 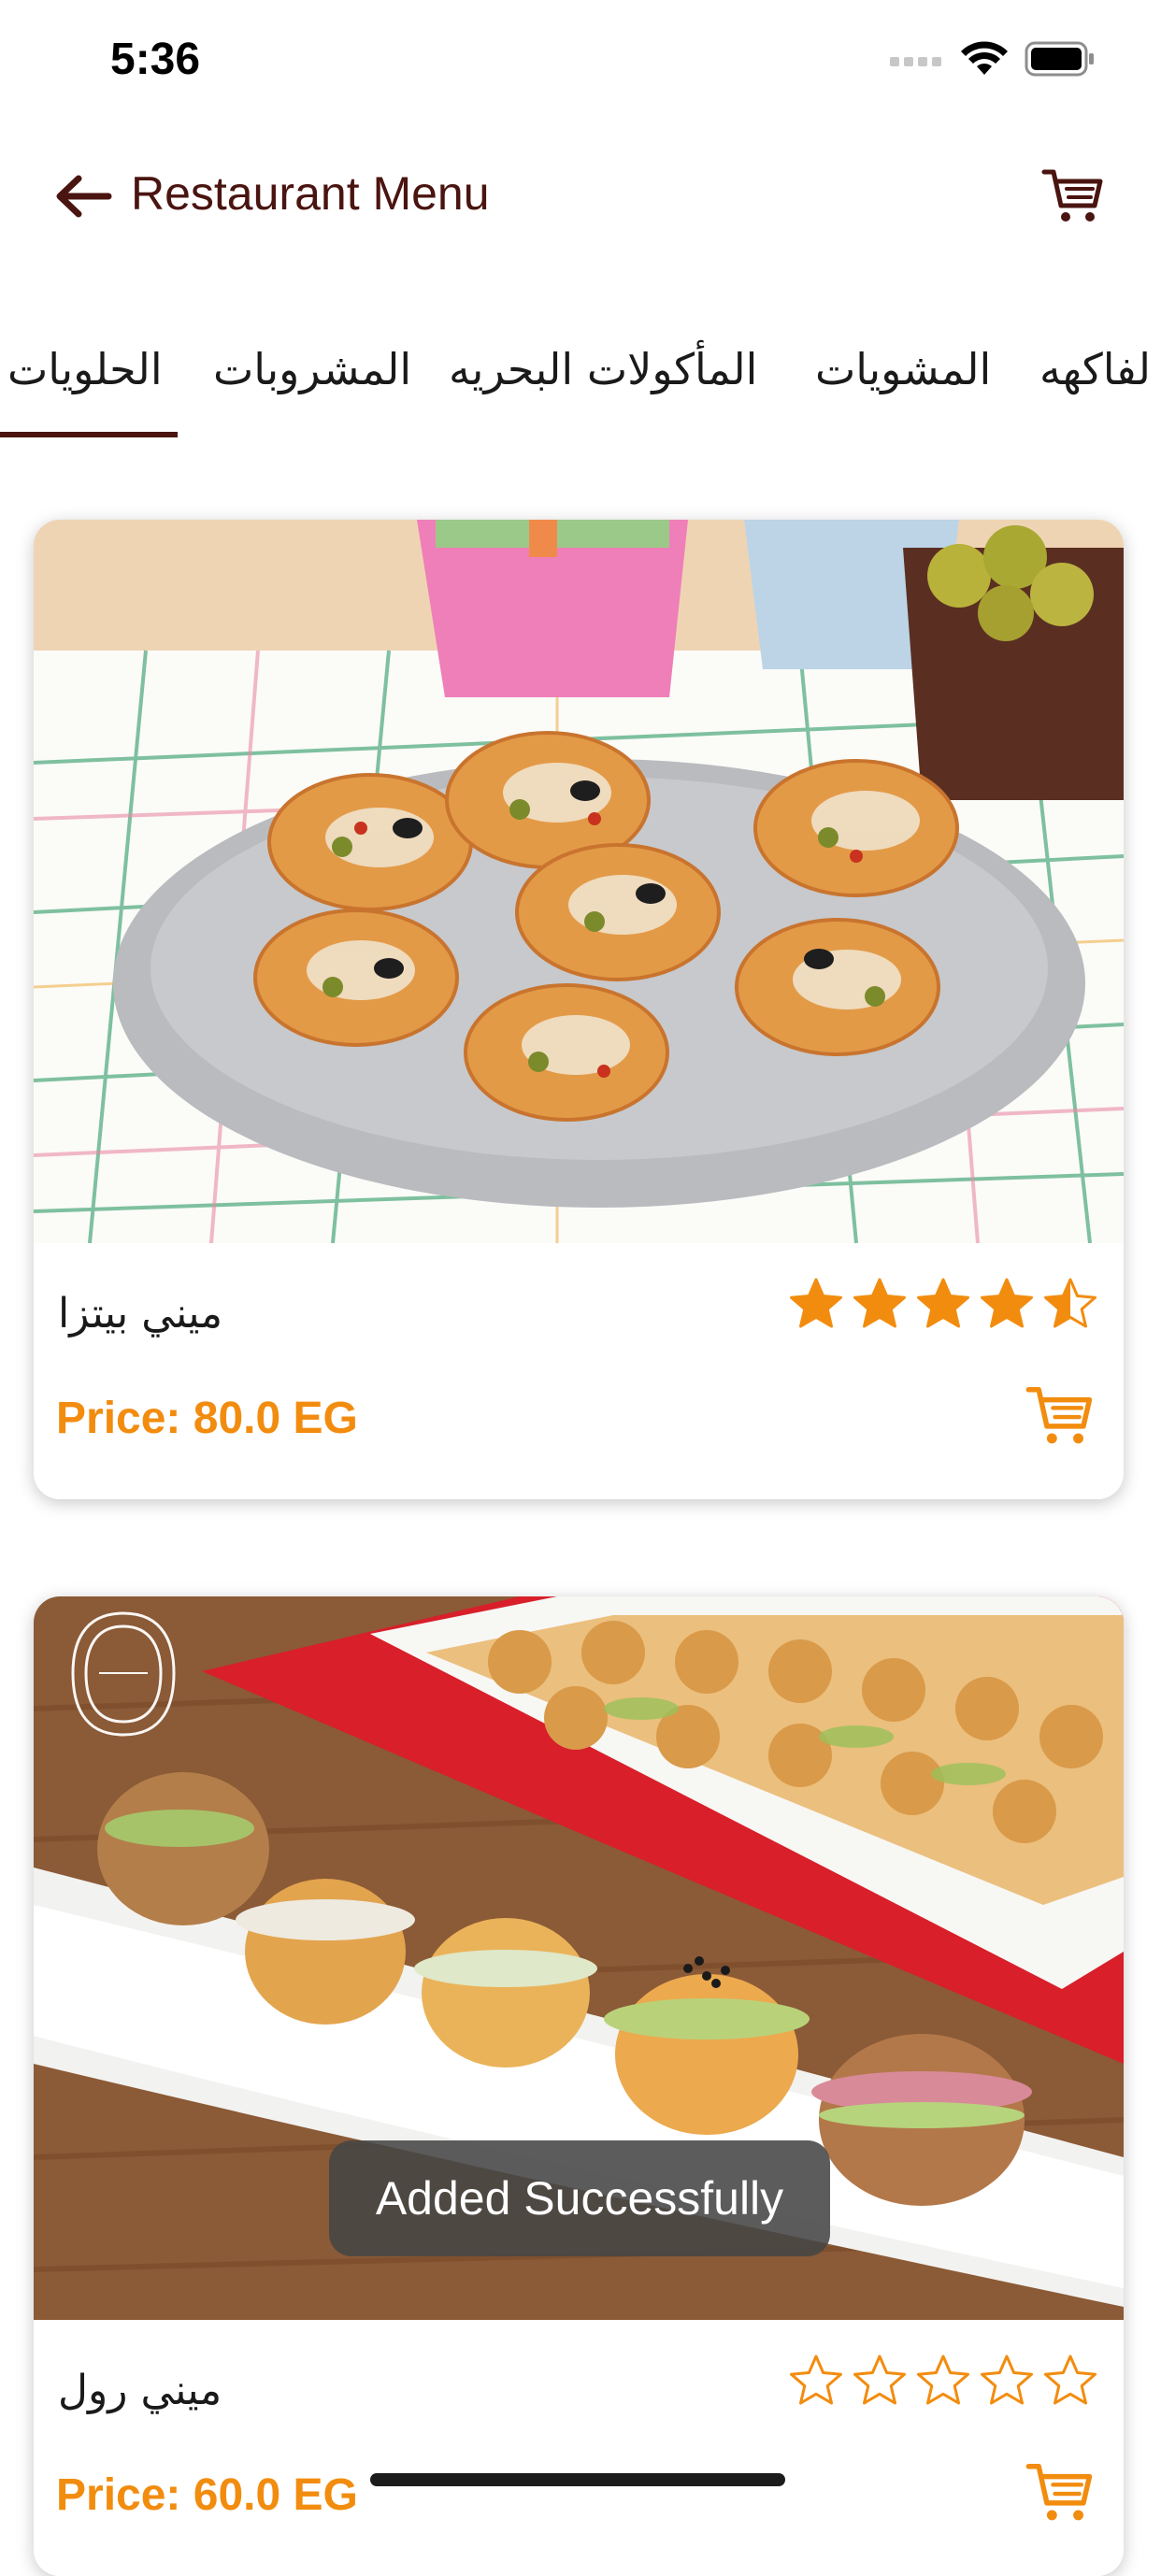 I want to click on back-button, so click(x=83, y=196).